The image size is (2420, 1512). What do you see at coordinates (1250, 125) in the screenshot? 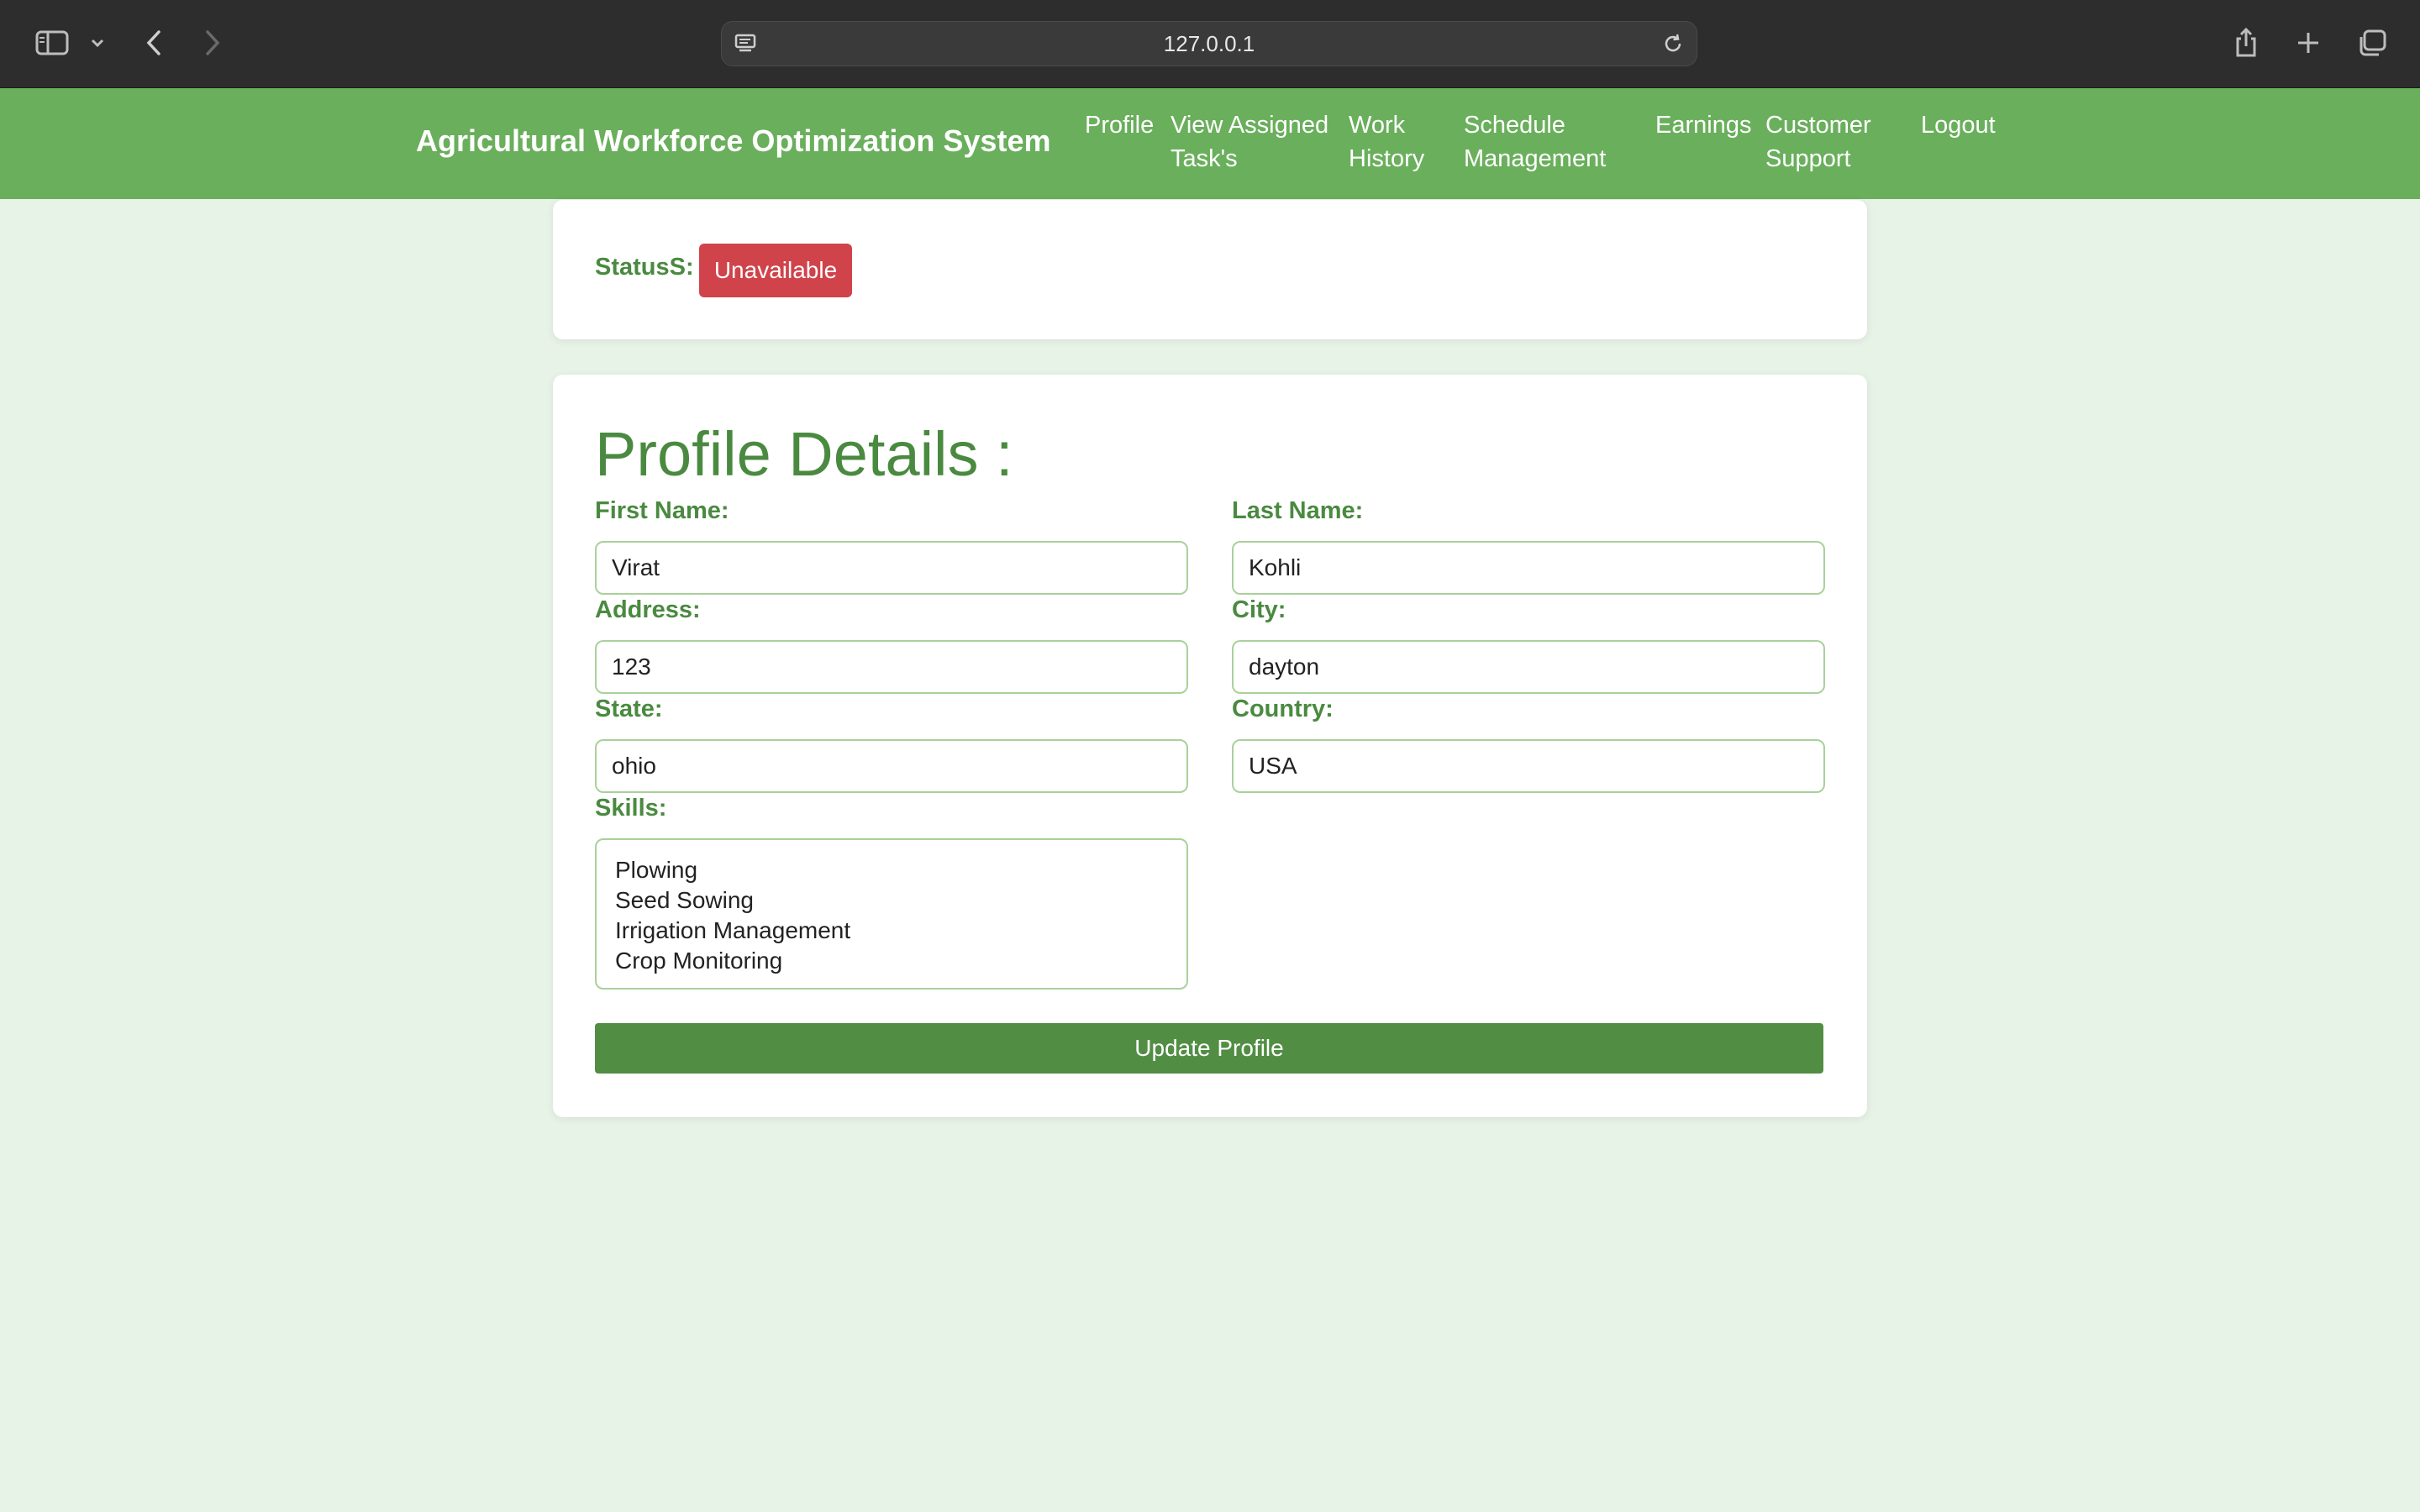
I see `nav-link-label: View Assigned` at bounding box center [1250, 125].